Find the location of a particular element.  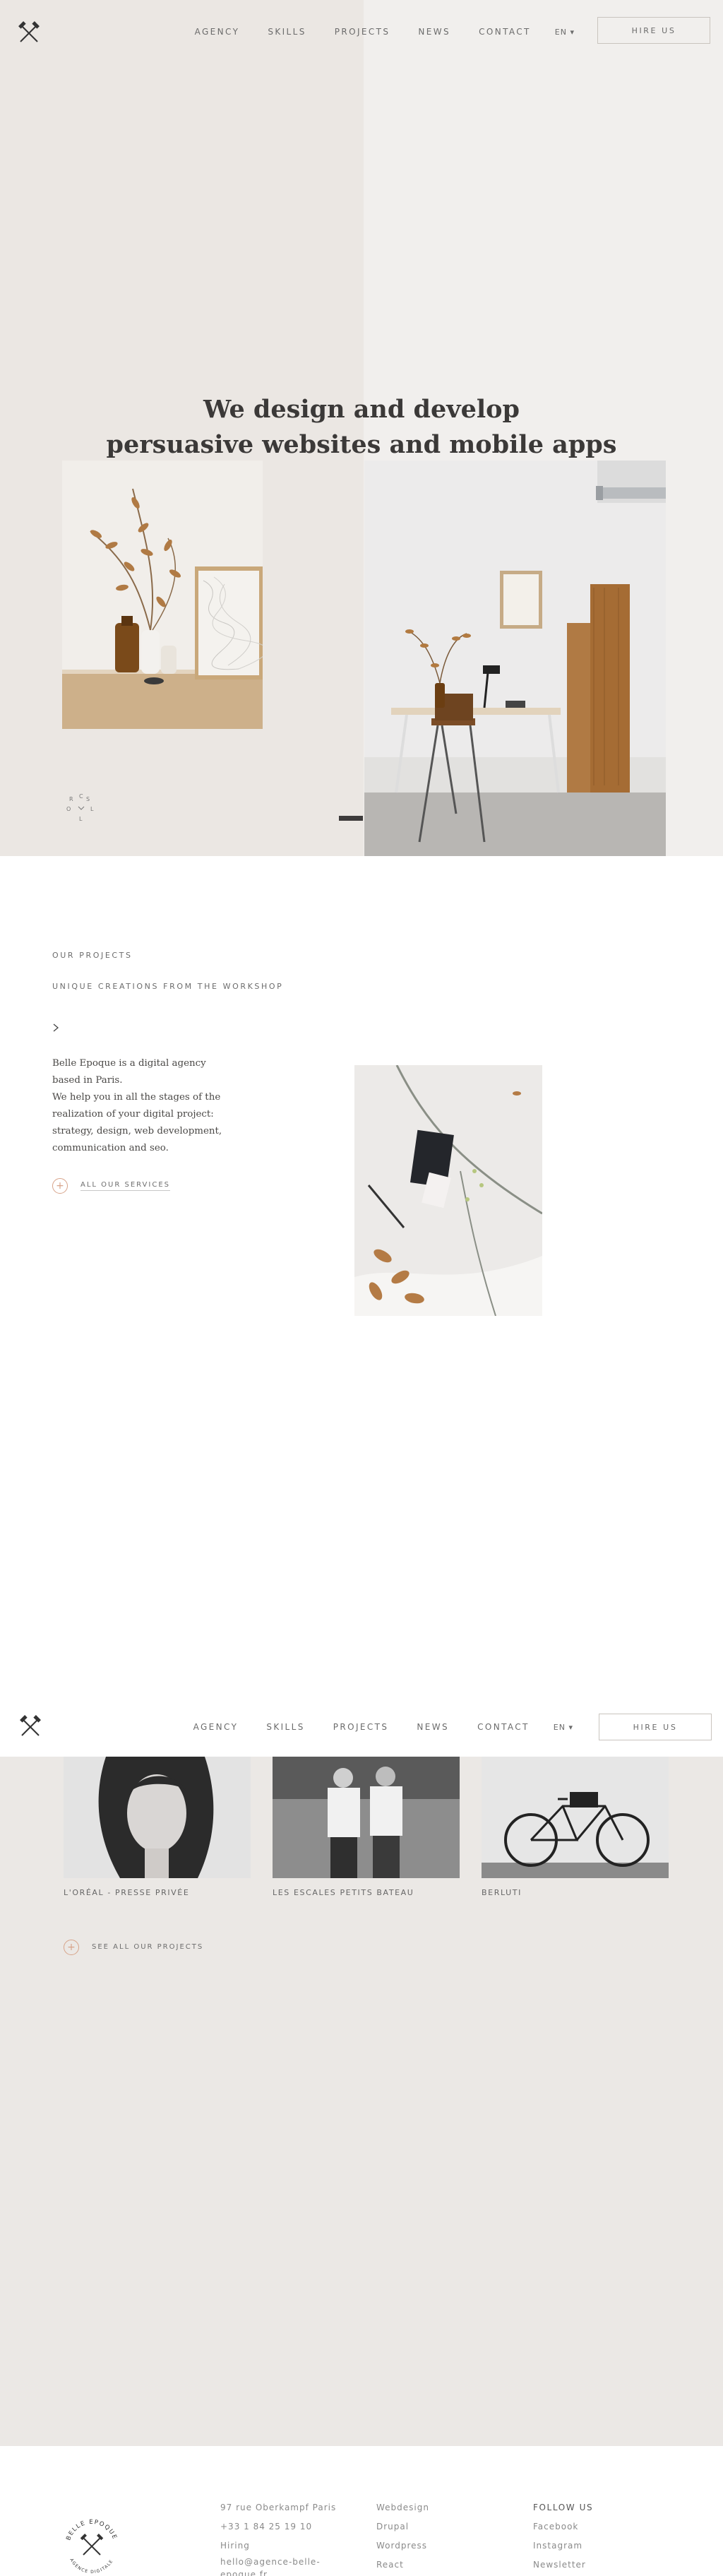

chevron-right-icon is located at coordinates (56, 1028).